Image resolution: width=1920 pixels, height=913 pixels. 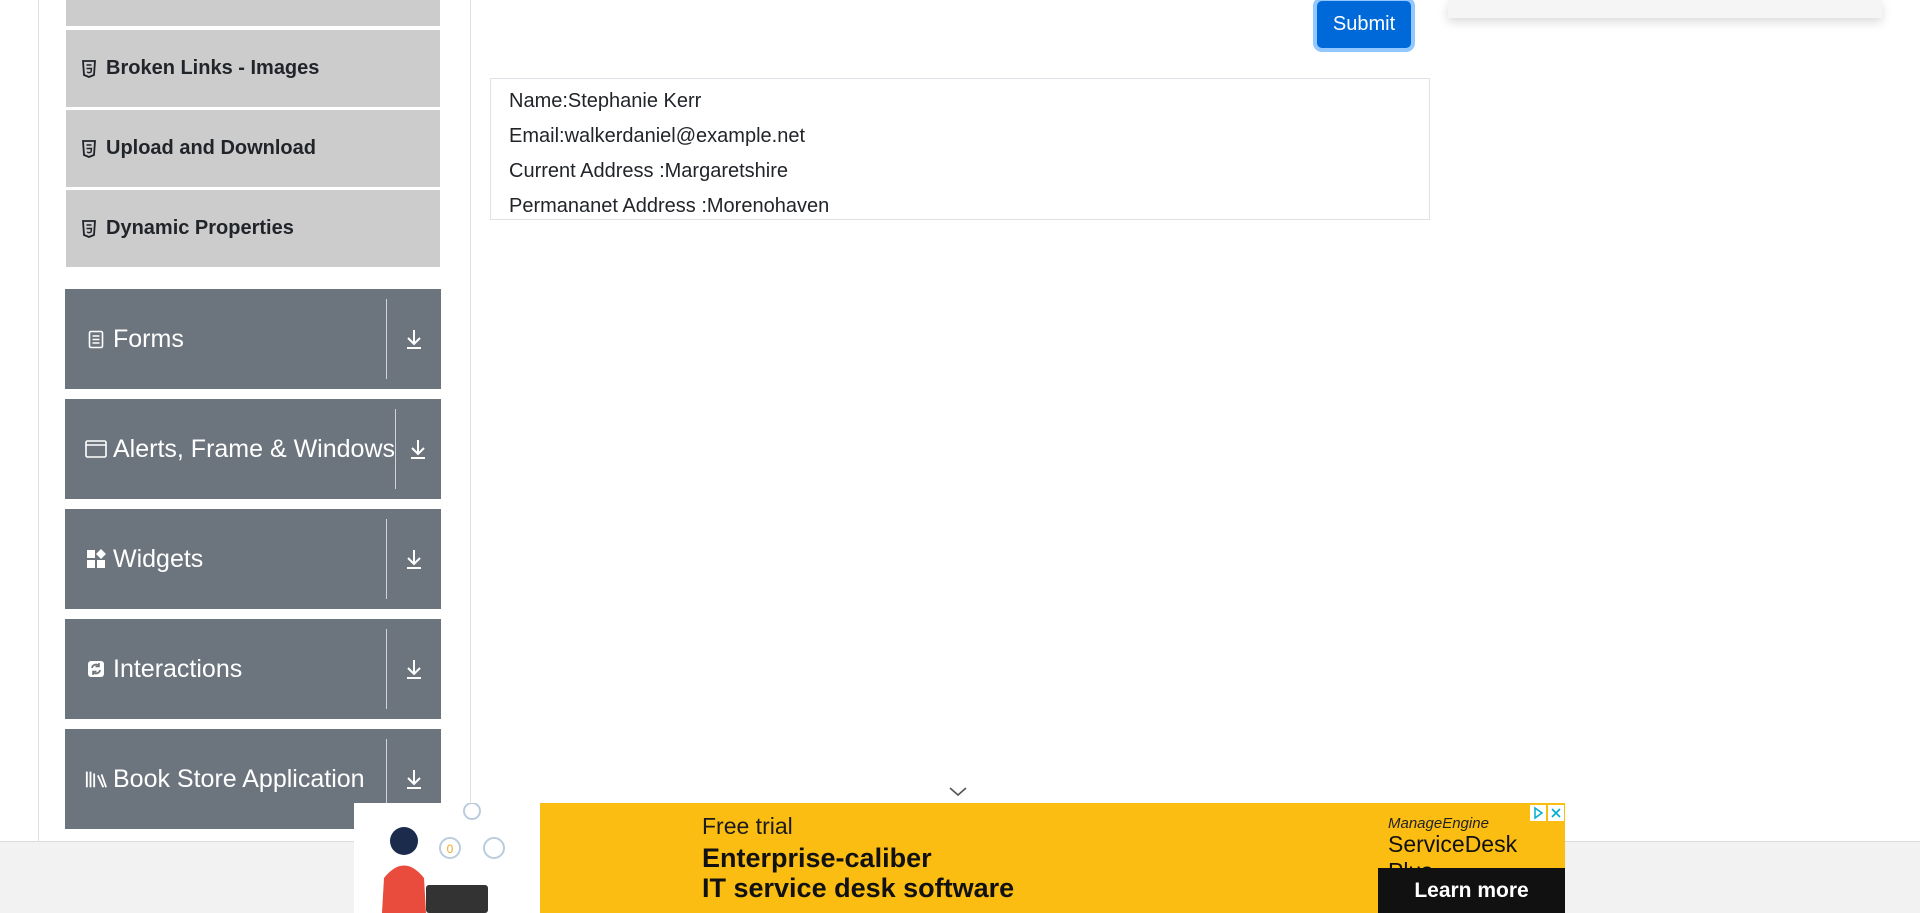 What do you see at coordinates (1364, 24) in the screenshot?
I see `submit-button: Submit` at bounding box center [1364, 24].